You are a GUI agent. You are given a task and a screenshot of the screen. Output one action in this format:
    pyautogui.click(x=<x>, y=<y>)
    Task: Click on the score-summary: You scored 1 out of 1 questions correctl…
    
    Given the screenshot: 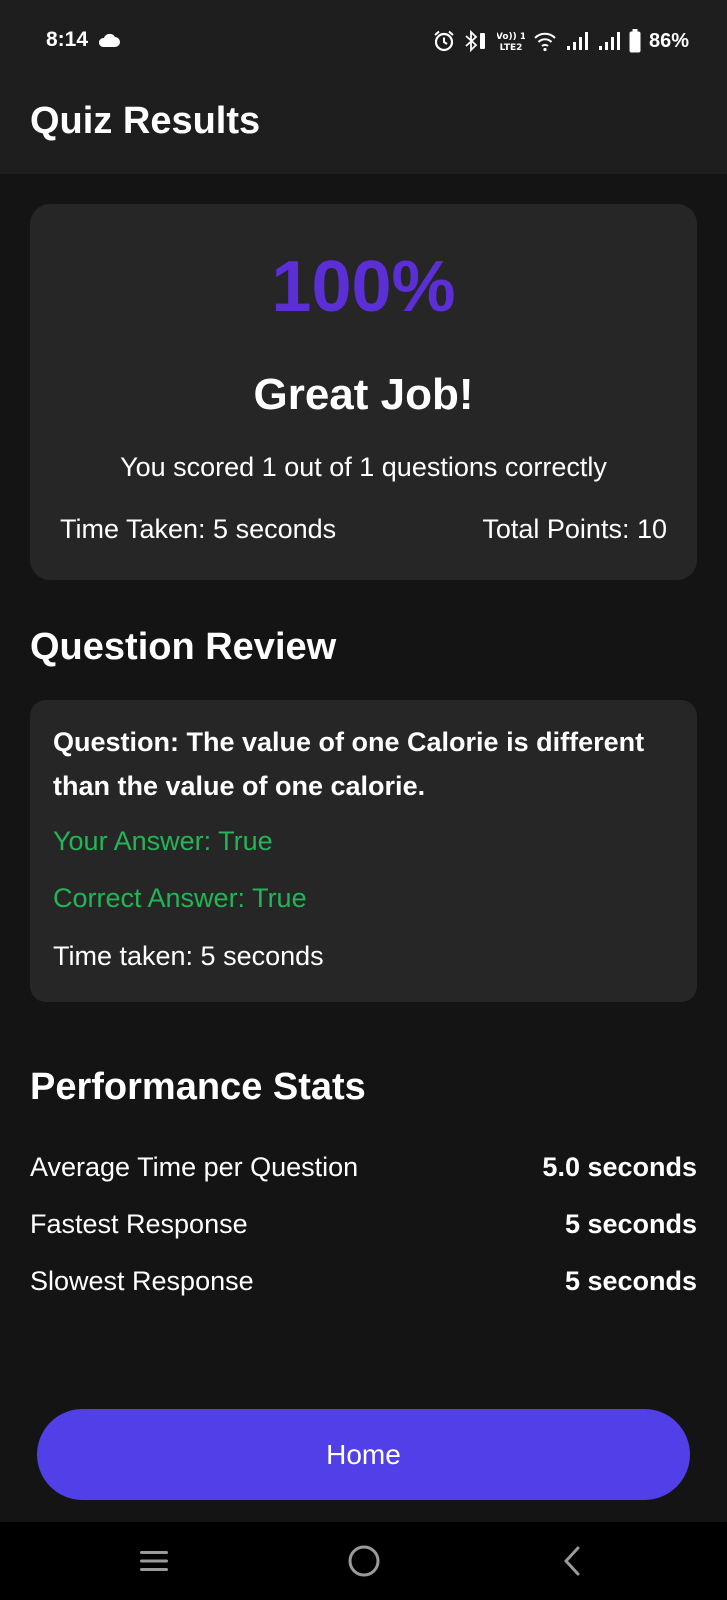 What is the action you would take?
    pyautogui.click(x=363, y=467)
    